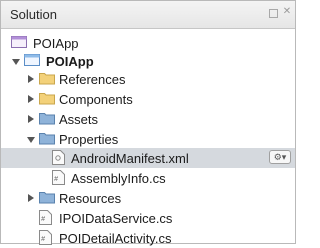 This screenshot has width=320, height=248. What do you see at coordinates (287, 12) in the screenshot?
I see `close-icon: ✕` at bounding box center [287, 12].